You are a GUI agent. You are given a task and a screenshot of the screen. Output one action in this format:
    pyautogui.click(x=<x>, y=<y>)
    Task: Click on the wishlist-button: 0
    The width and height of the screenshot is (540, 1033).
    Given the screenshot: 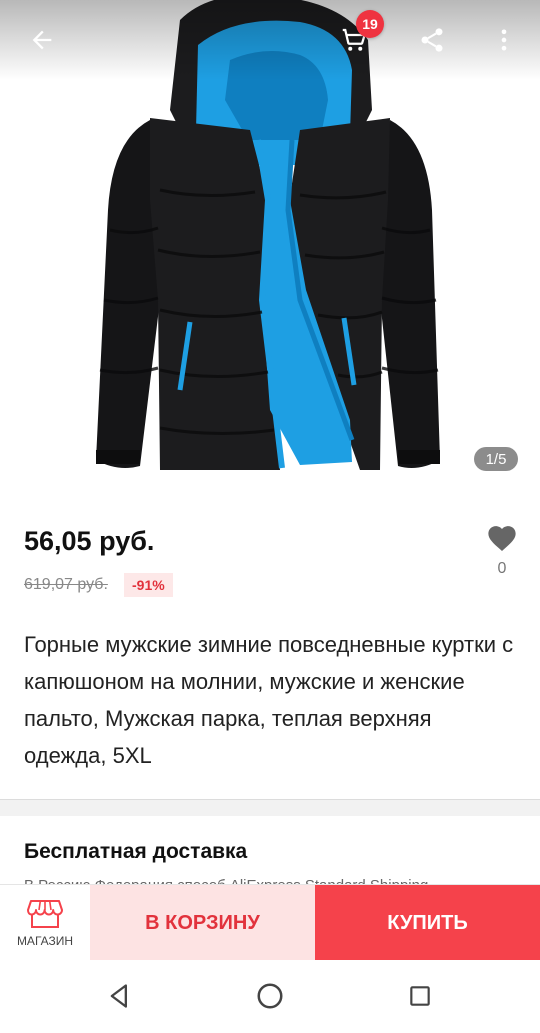 What is the action you would take?
    pyautogui.click(x=502, y=550)
    